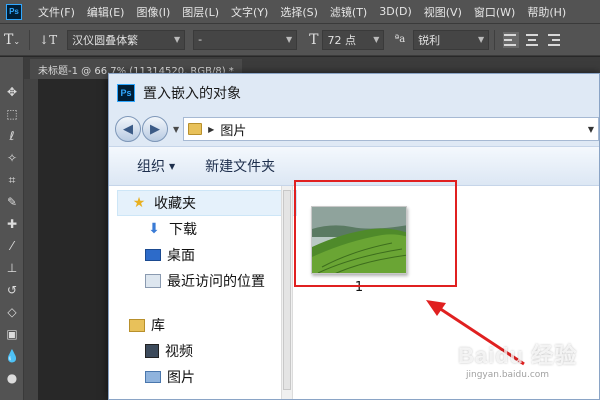  I want to click on menu-file: 文件(F), so click(56, 12).